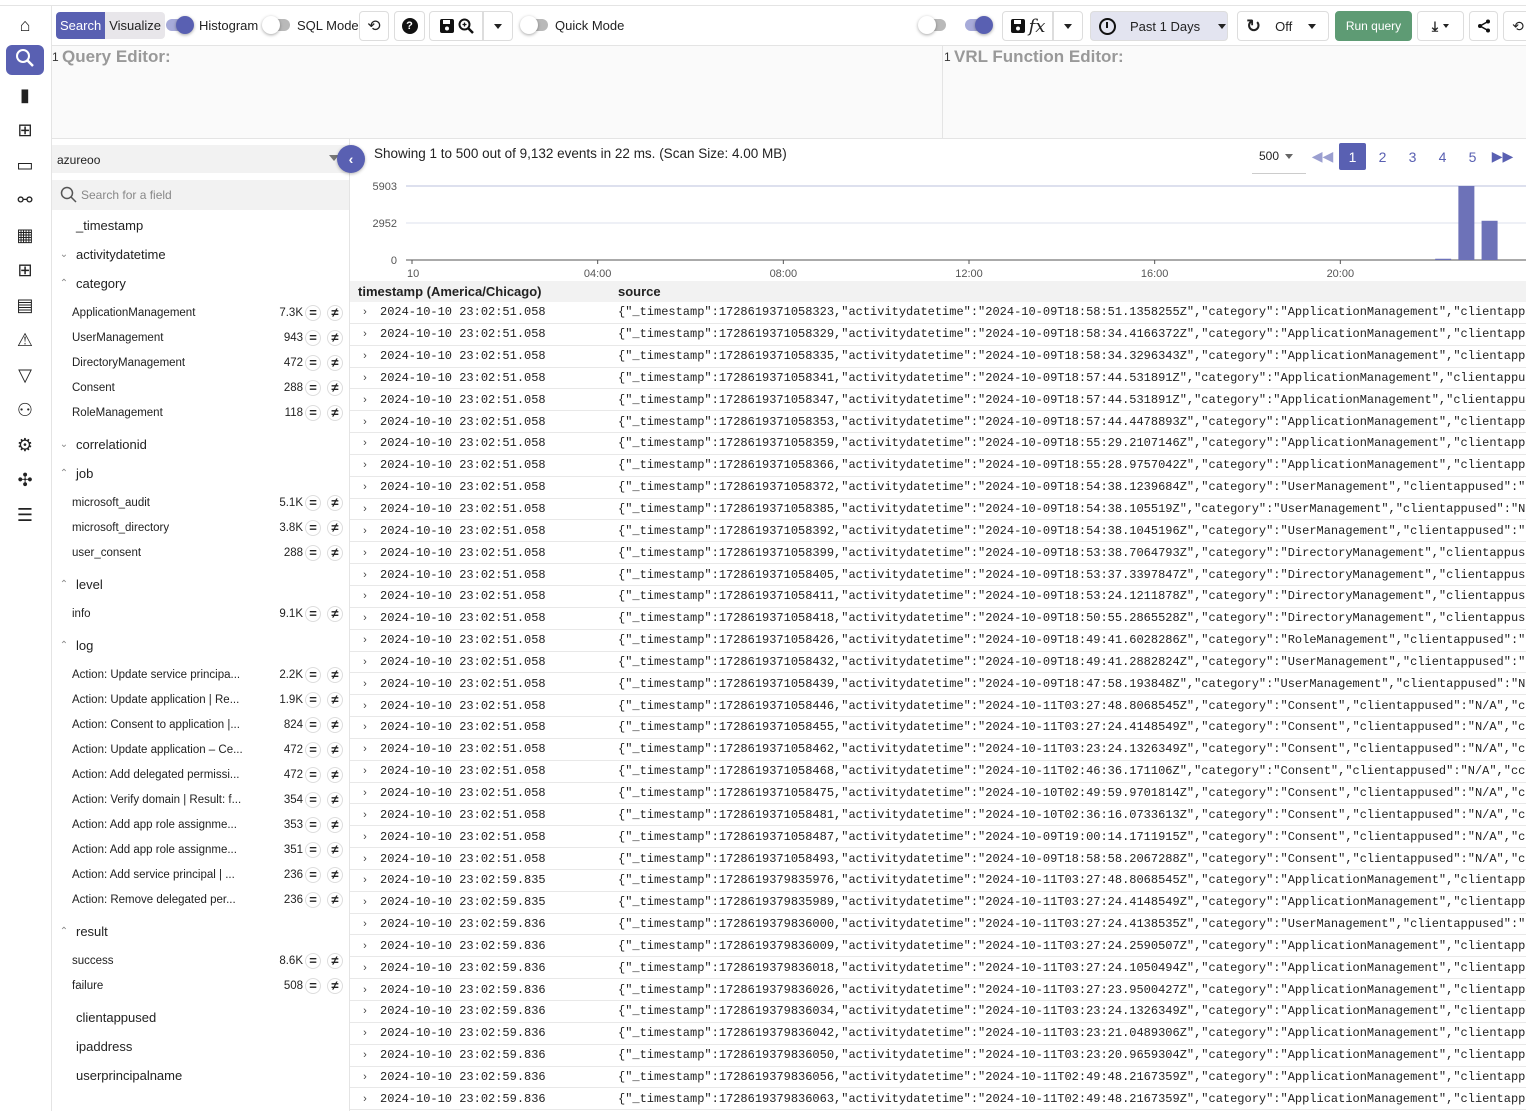  What do you see at coordinates (25, 165) in the screenshot?
I see `sidebar-item-rum: ▭` at bounding box center [25, 165].